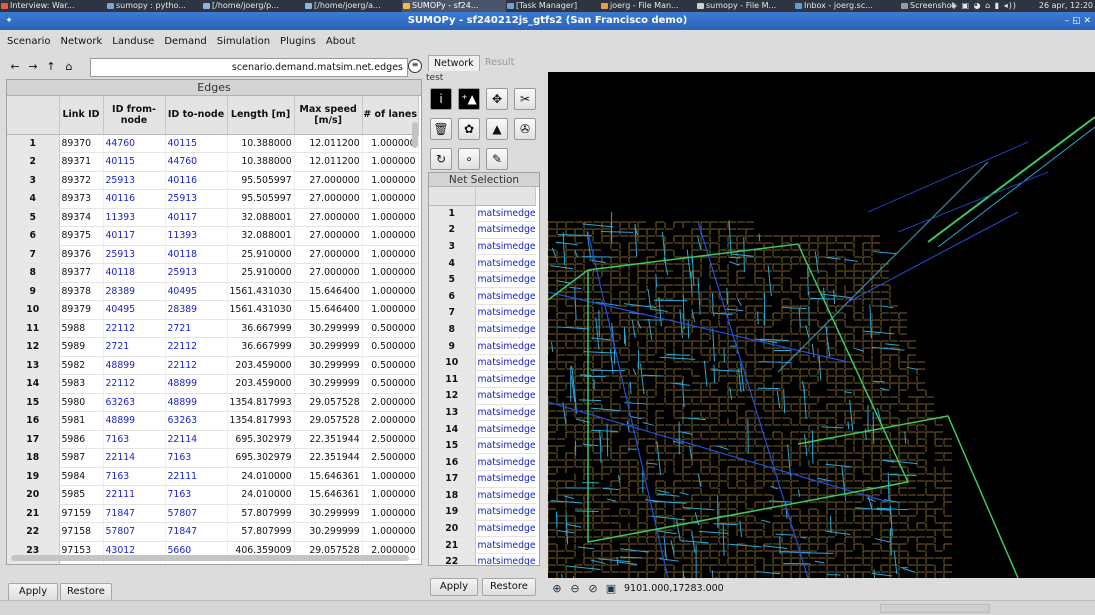 The image size is (1095, 615). I want to click on node-link-cell: 7163, so click(134, 439).